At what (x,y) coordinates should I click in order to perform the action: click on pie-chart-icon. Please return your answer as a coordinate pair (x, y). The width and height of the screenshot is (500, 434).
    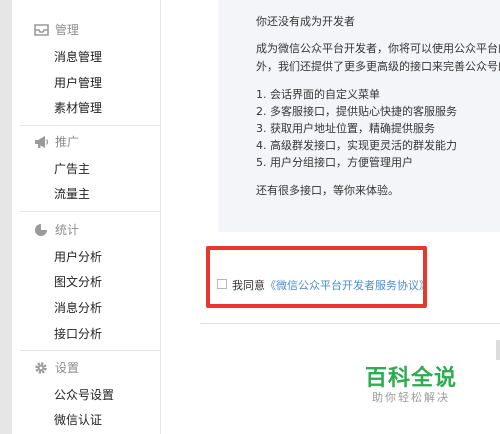
    Looking at the image, I should click on (41, 230).